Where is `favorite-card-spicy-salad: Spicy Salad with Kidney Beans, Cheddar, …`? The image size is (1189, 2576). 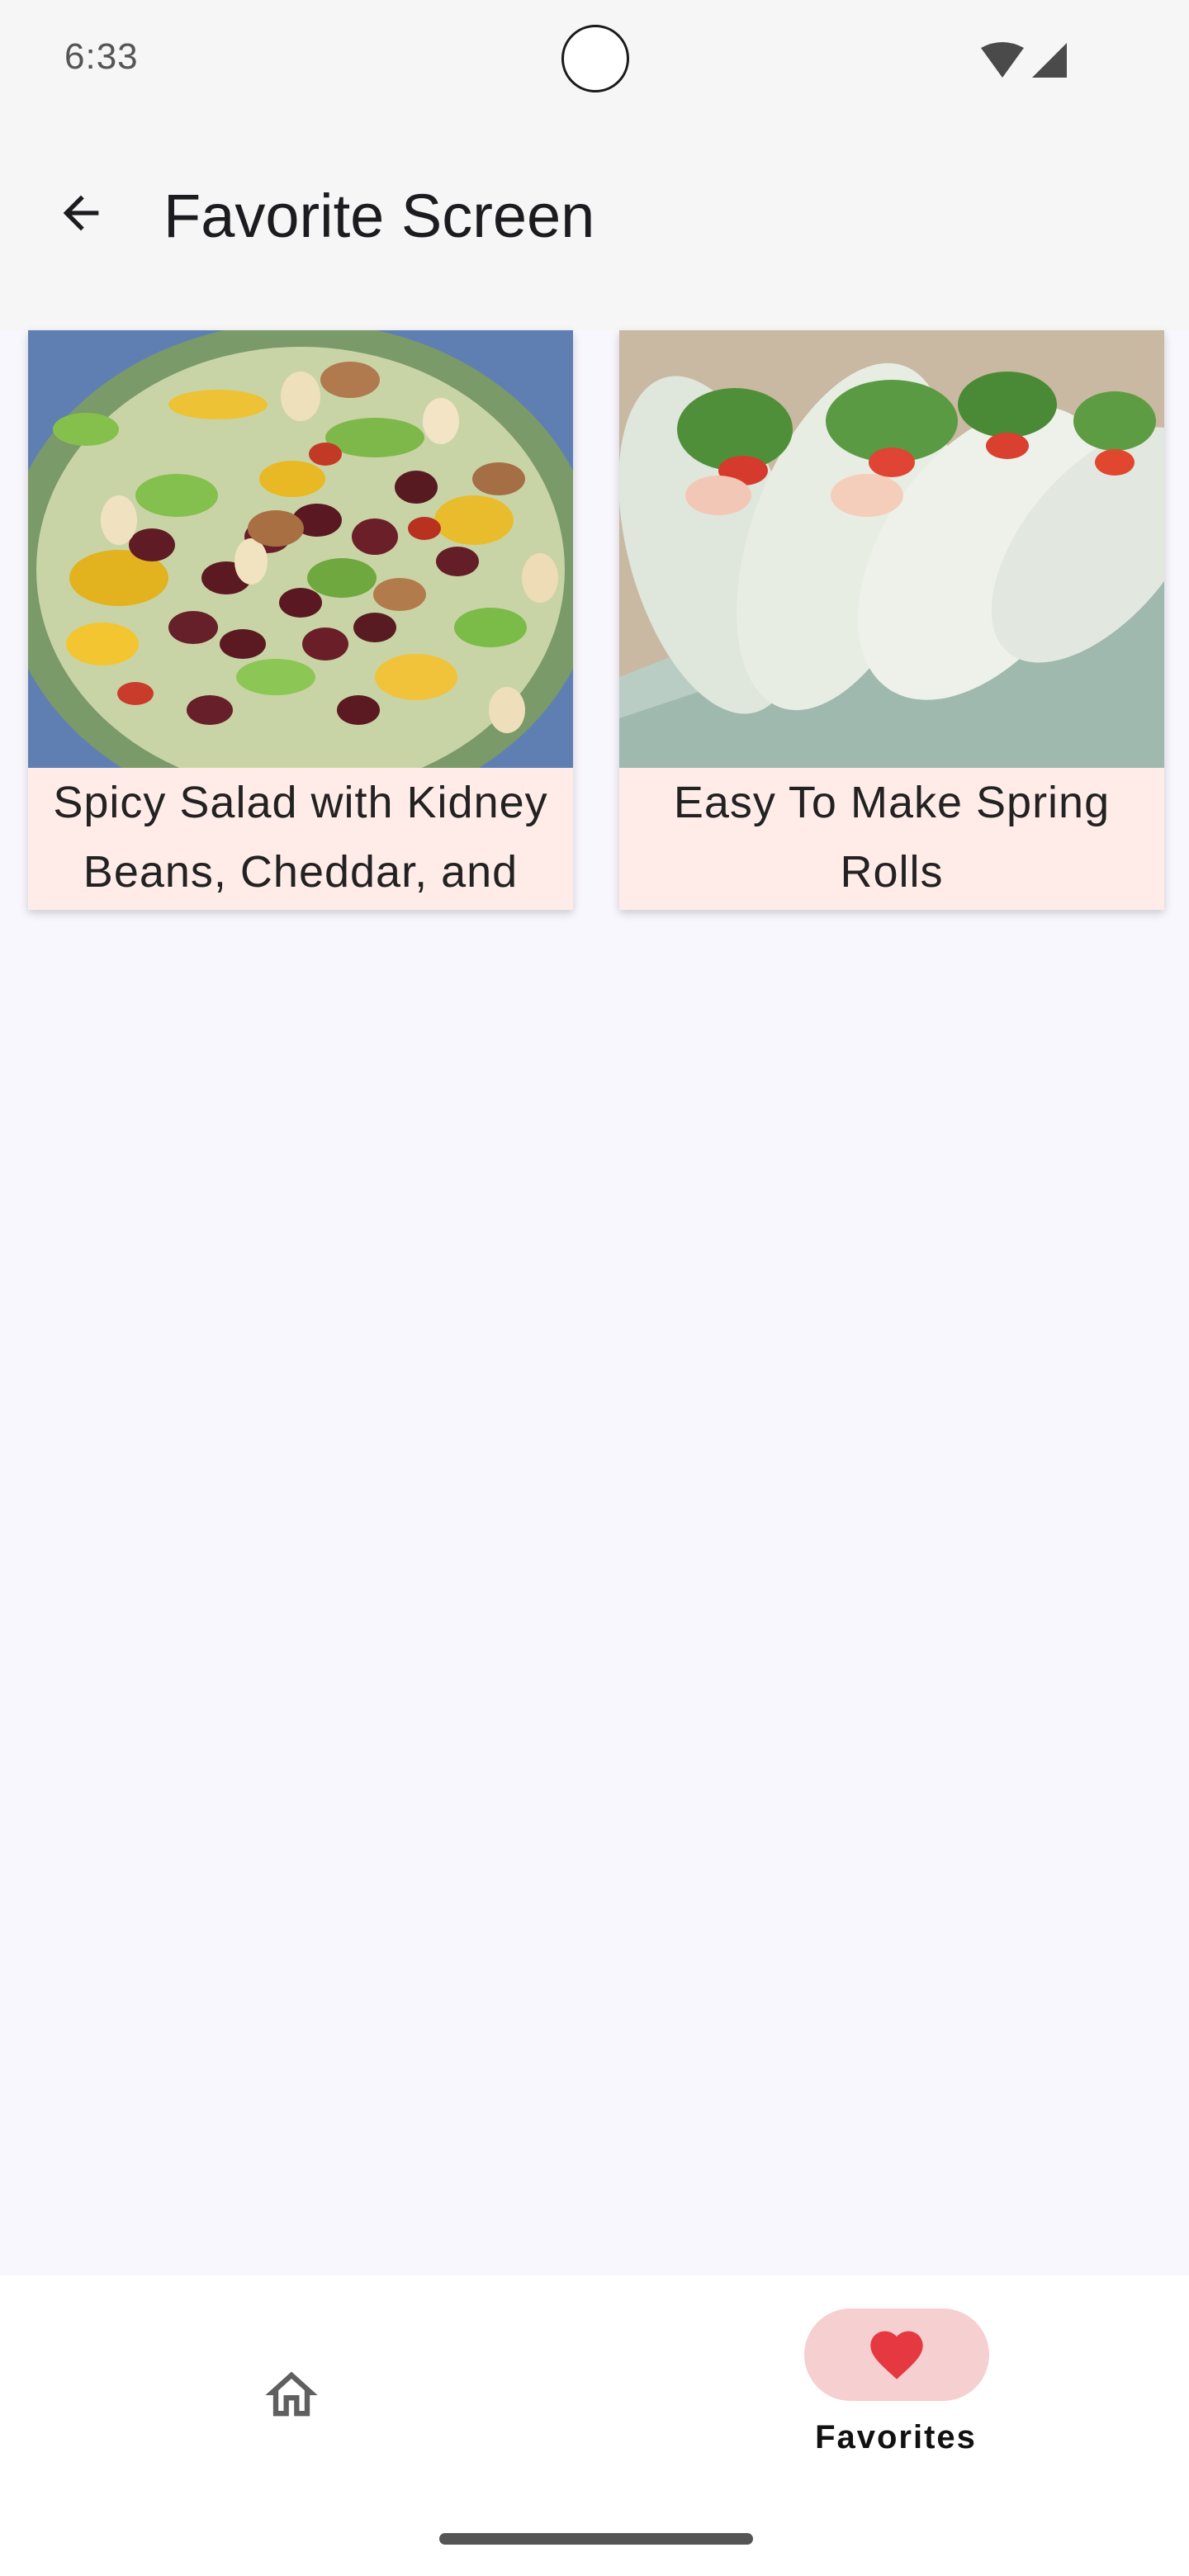
favorite-card-spicy-salad: Spicy Salad with Kidney Beans, Cheddar, … is located at coordinates (300, 620).